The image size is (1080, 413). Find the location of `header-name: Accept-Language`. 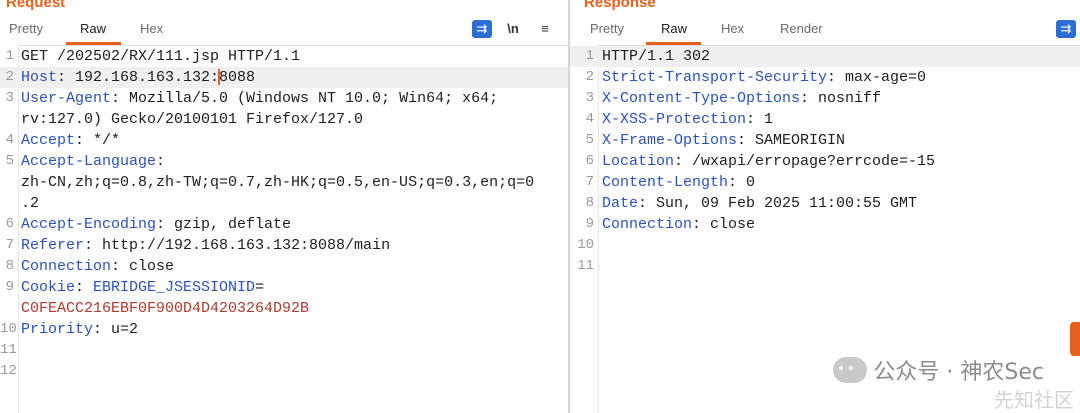

header-name: Accept-Language is located at coordinates (89, 161).